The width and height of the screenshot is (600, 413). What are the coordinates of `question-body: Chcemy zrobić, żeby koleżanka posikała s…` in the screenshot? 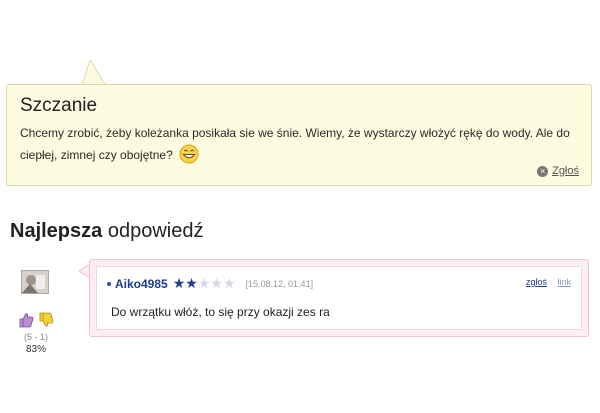 It's located at (304, 144).